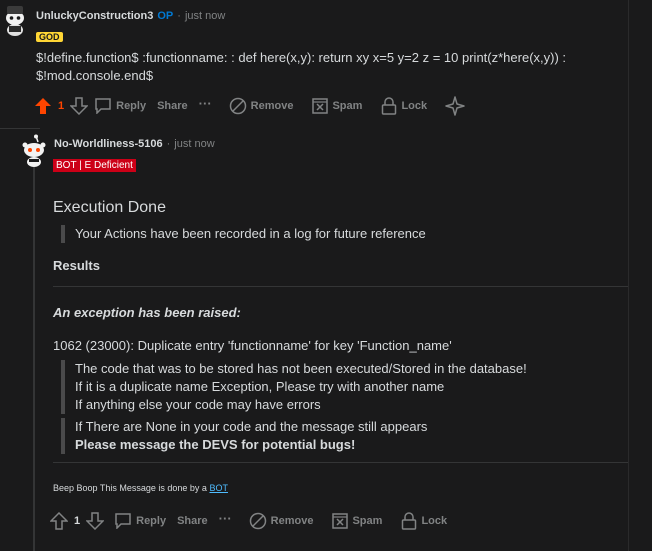 Image resolution: width=652 pixels, height=551 pixels. What do you see at coordinates (94, 16) in the screenshot?
I see `comment-author: UnluckyConstruction3` at bounding box center [94, 16].